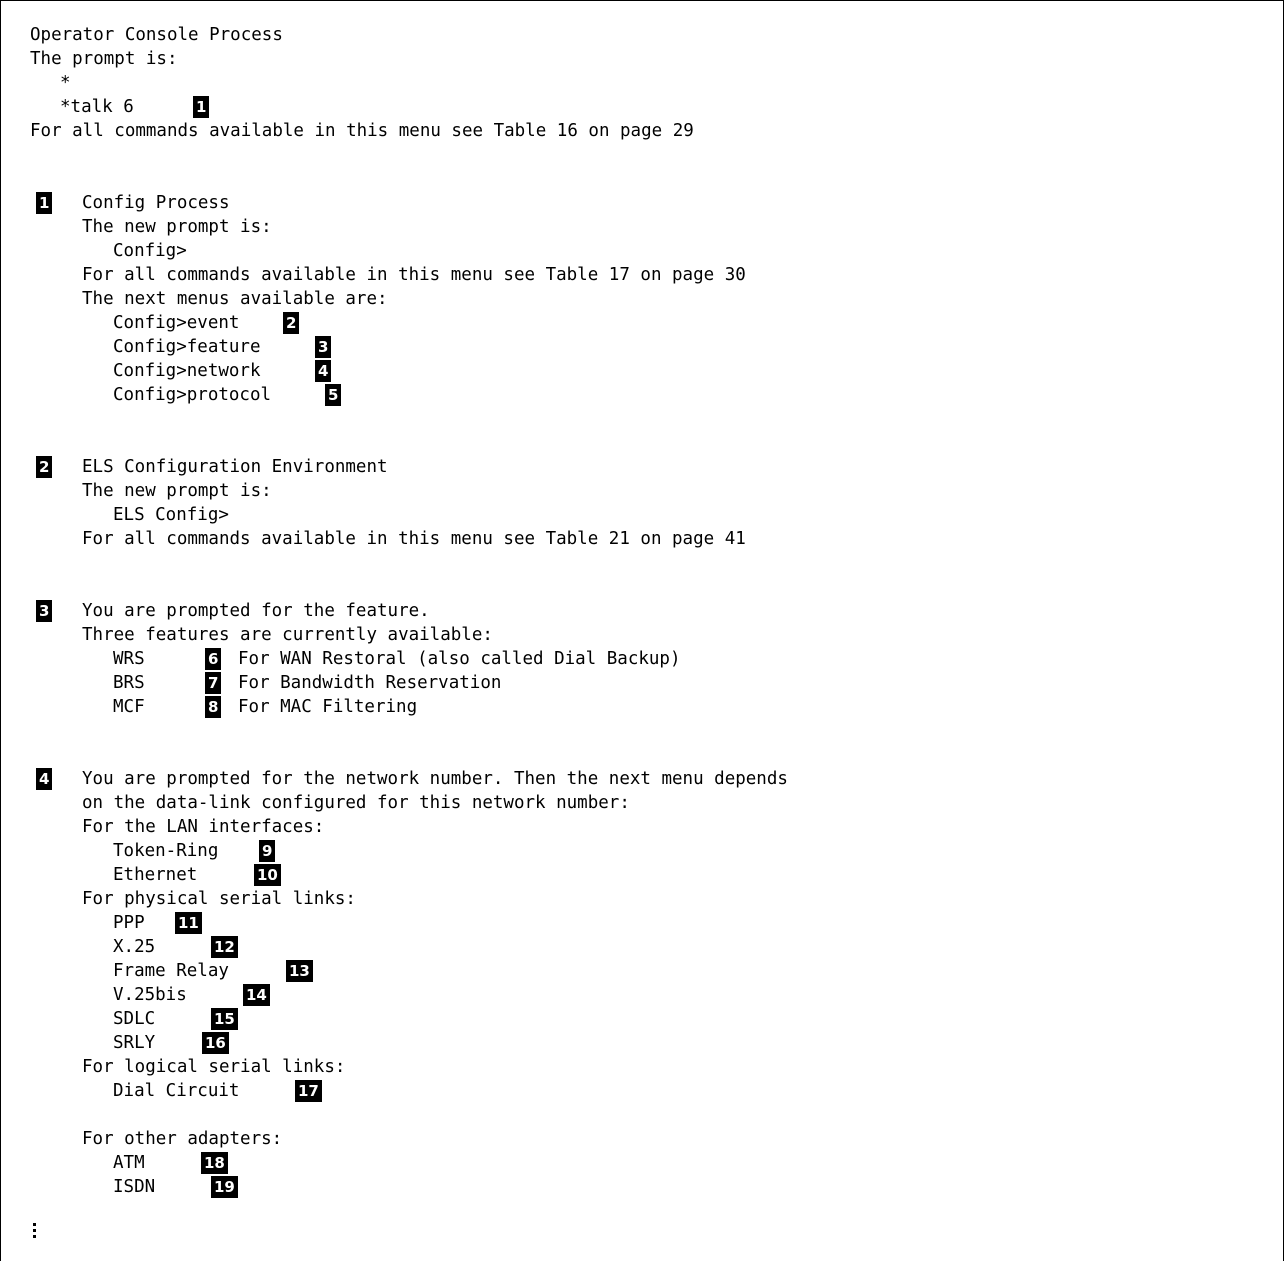  I want to click on callout-badge-1: 1, so click(201, 107).